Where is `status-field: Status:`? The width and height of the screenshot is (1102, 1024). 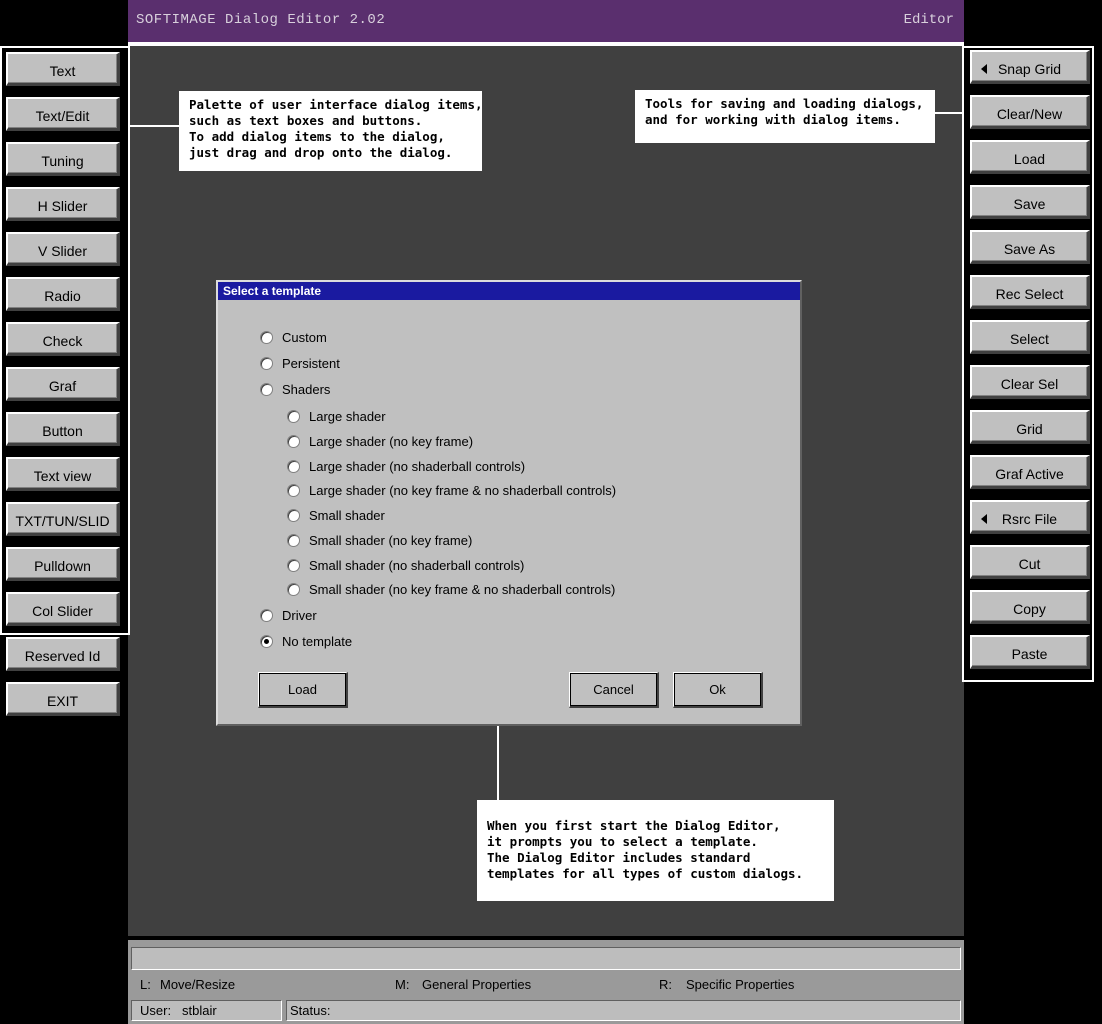
status-field: Status: is located at coordinates (623, 1010).